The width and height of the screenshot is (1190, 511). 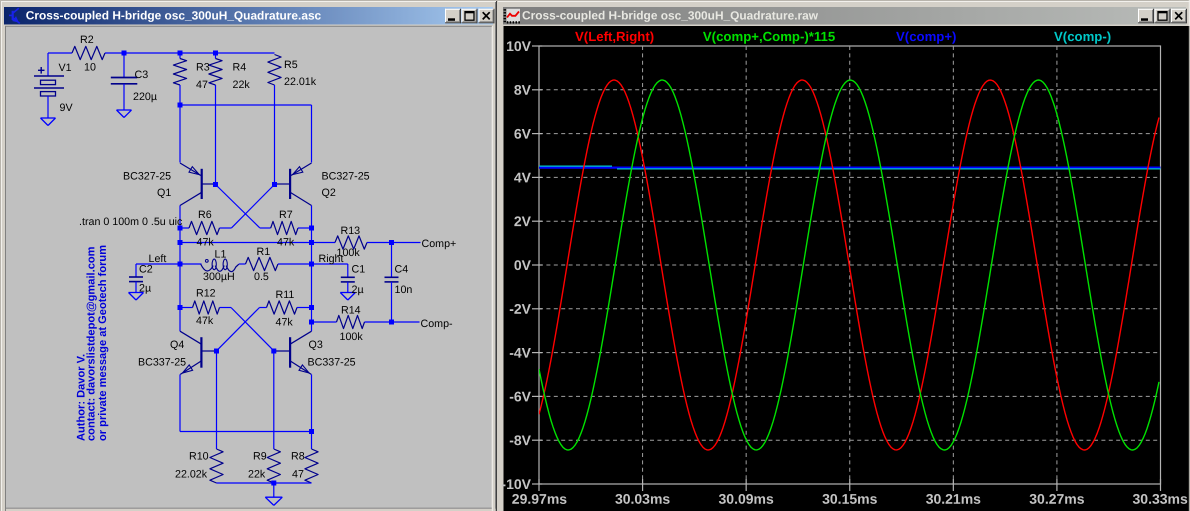 What do you see at coordinates (523, 265) in the screenshot?
I see `svg-text: 0V` at bounding box center [523, 265].